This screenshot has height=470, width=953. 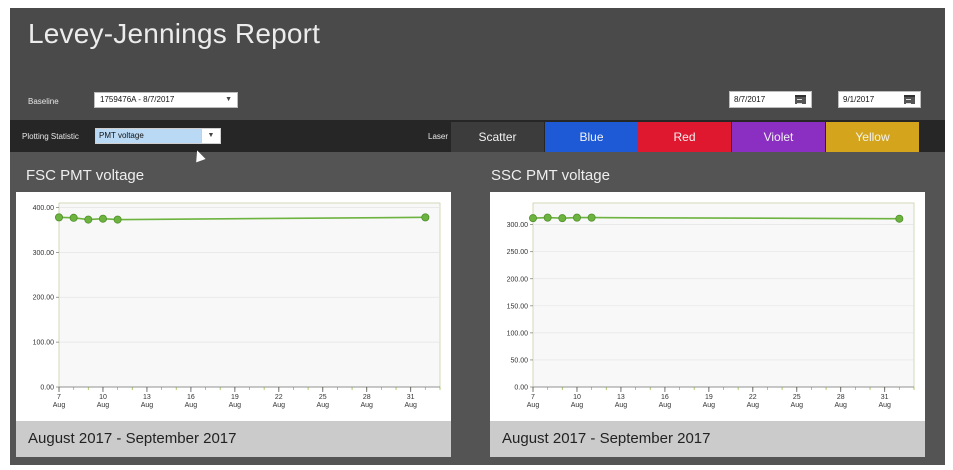 I want to click on fsc-chart-footer: August 2017 - September 2017, so click(x=233, y=439).